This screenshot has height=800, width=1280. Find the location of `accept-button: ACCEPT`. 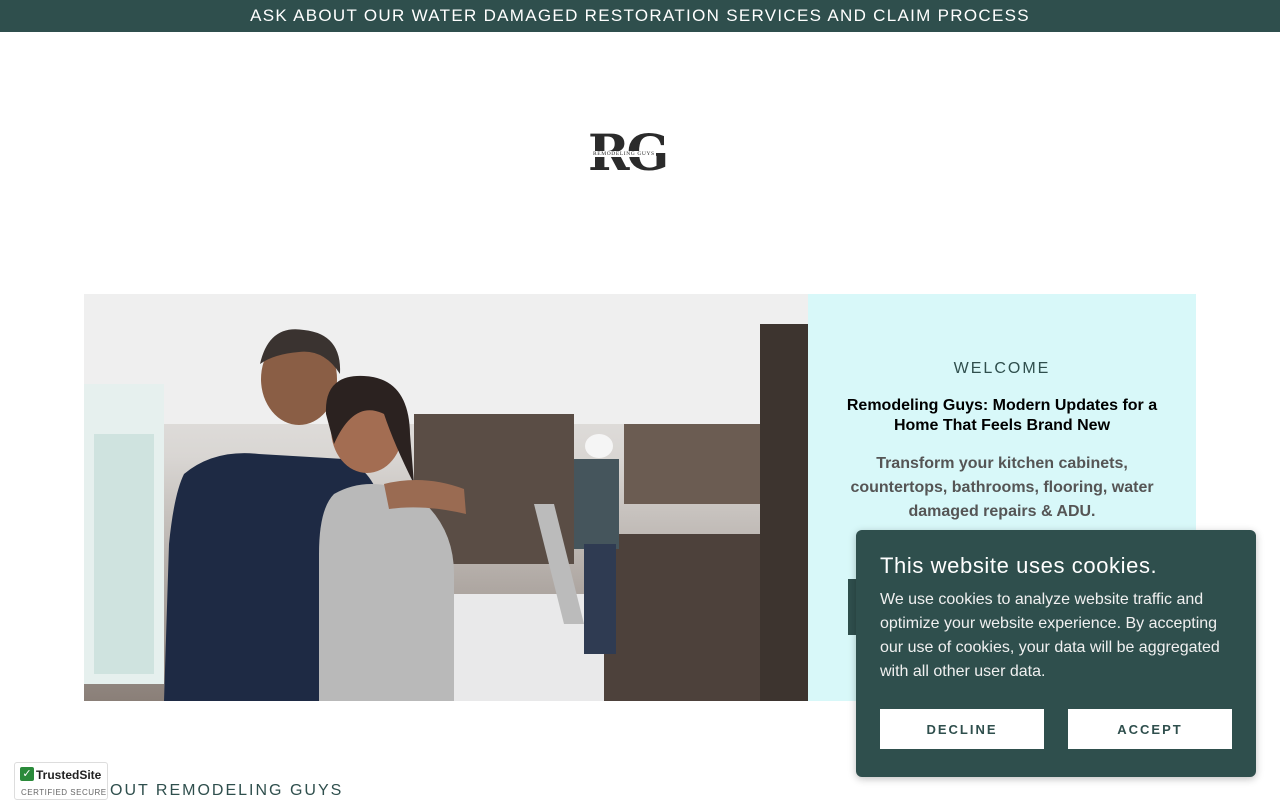

accept-button: ACCEPT is located at coordinates (1150, 729).